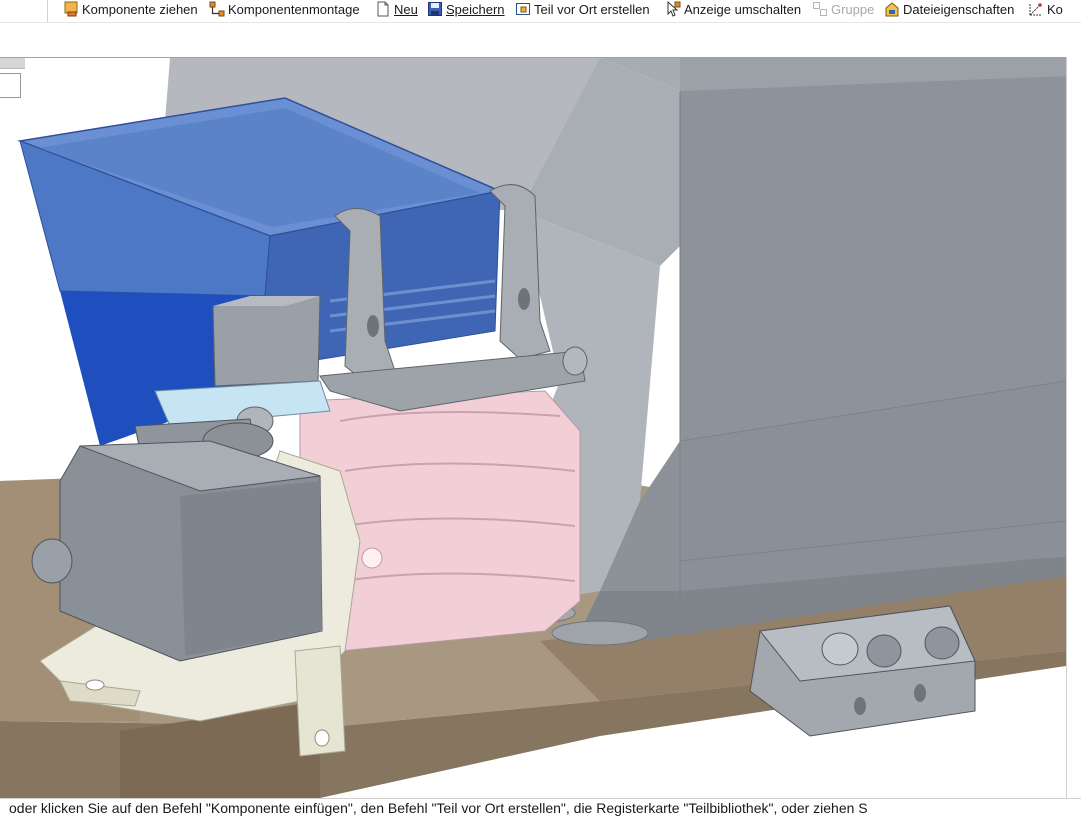  I want to click on file-properties-icon, so click(892, 9).